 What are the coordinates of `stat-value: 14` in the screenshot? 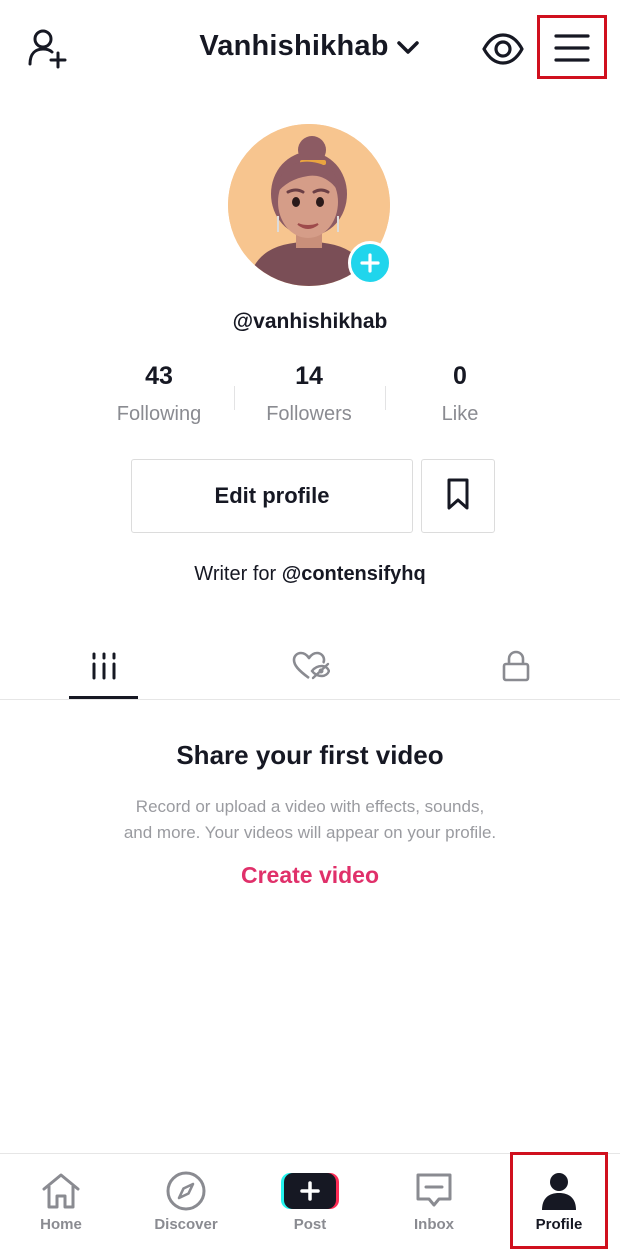 It's located at (309, 376).